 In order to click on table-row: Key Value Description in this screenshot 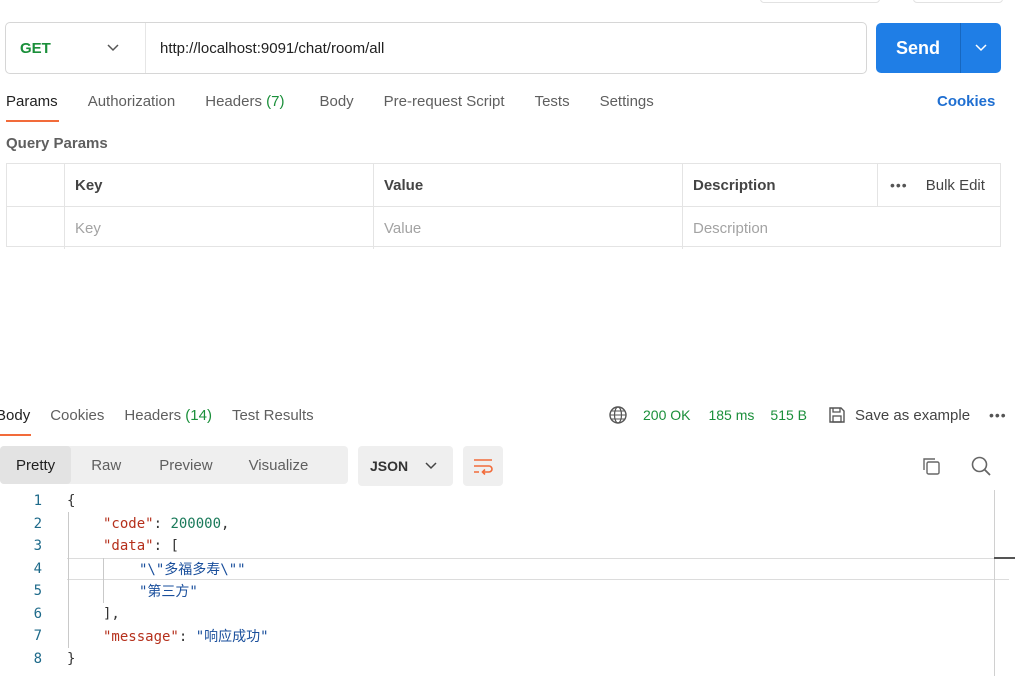, I will do `click(504, 227)`.